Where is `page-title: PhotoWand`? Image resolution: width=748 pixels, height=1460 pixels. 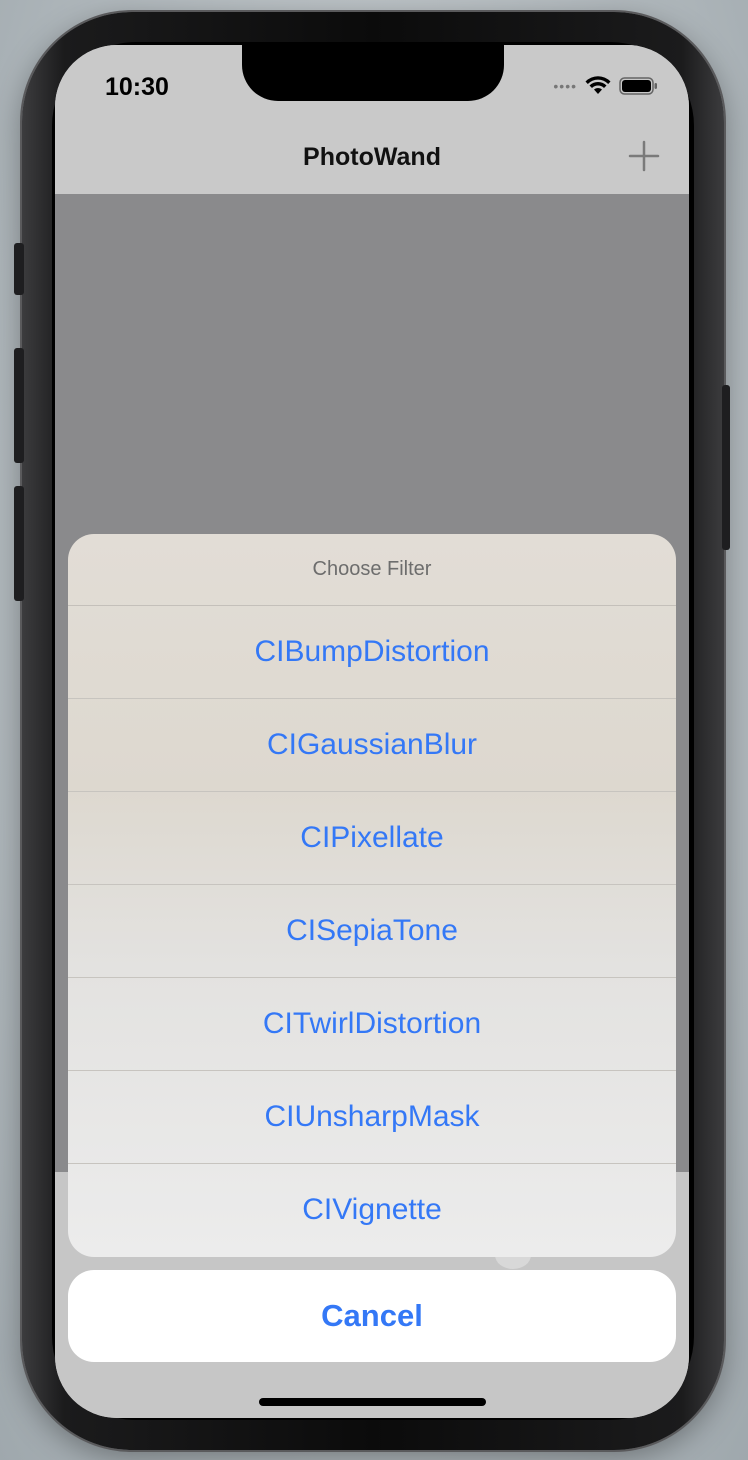 page-title: PhotoWand is located at coordinates (372, 157).